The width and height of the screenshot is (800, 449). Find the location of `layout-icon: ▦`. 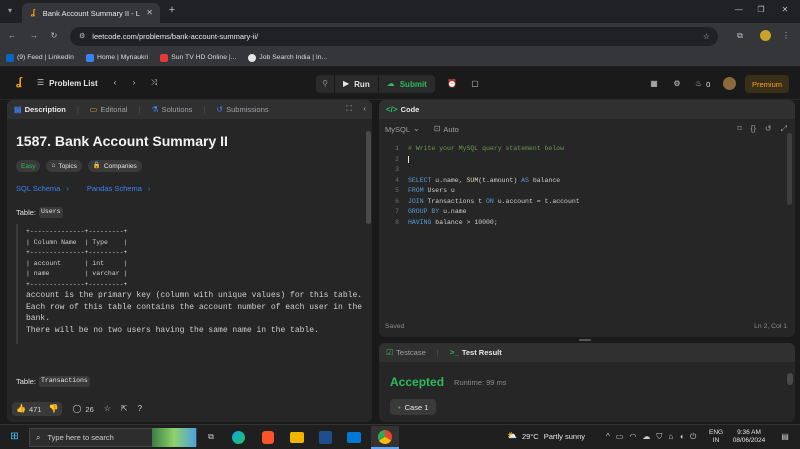

layout-icon: ▦ is located at coordinates (654, 84).